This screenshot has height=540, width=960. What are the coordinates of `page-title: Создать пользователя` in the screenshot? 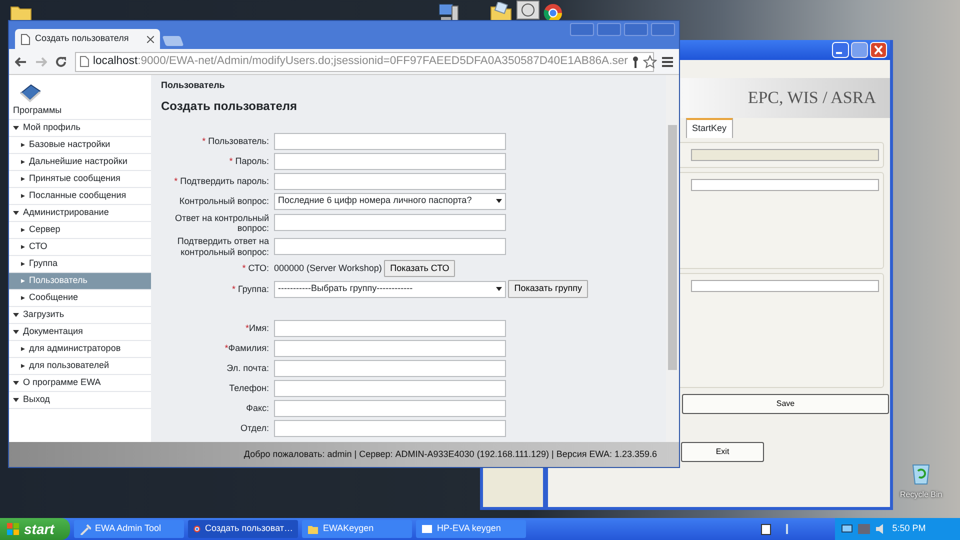 It's located at (229, 106).